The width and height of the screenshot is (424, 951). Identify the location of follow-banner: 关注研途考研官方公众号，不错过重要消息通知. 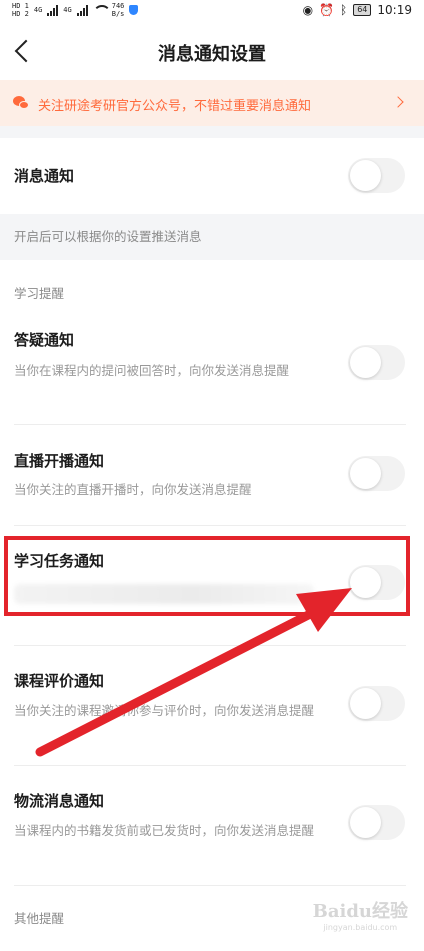
(212, 103).